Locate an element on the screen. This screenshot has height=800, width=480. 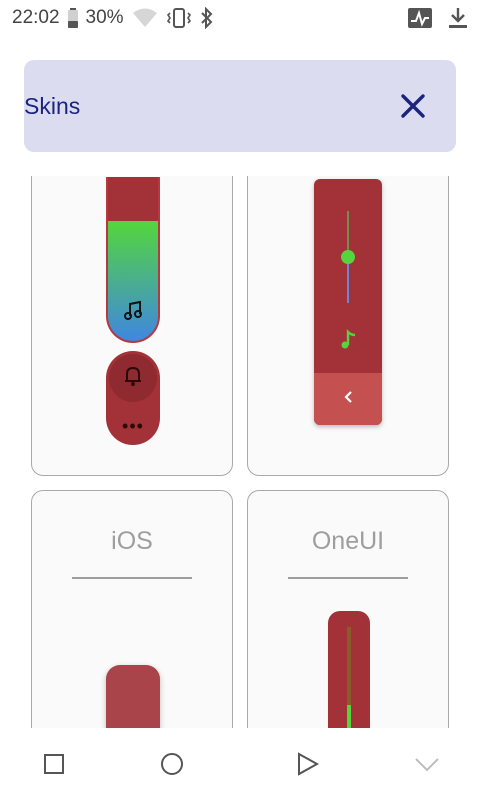
bell-icon is located at coordinates (133, 378).